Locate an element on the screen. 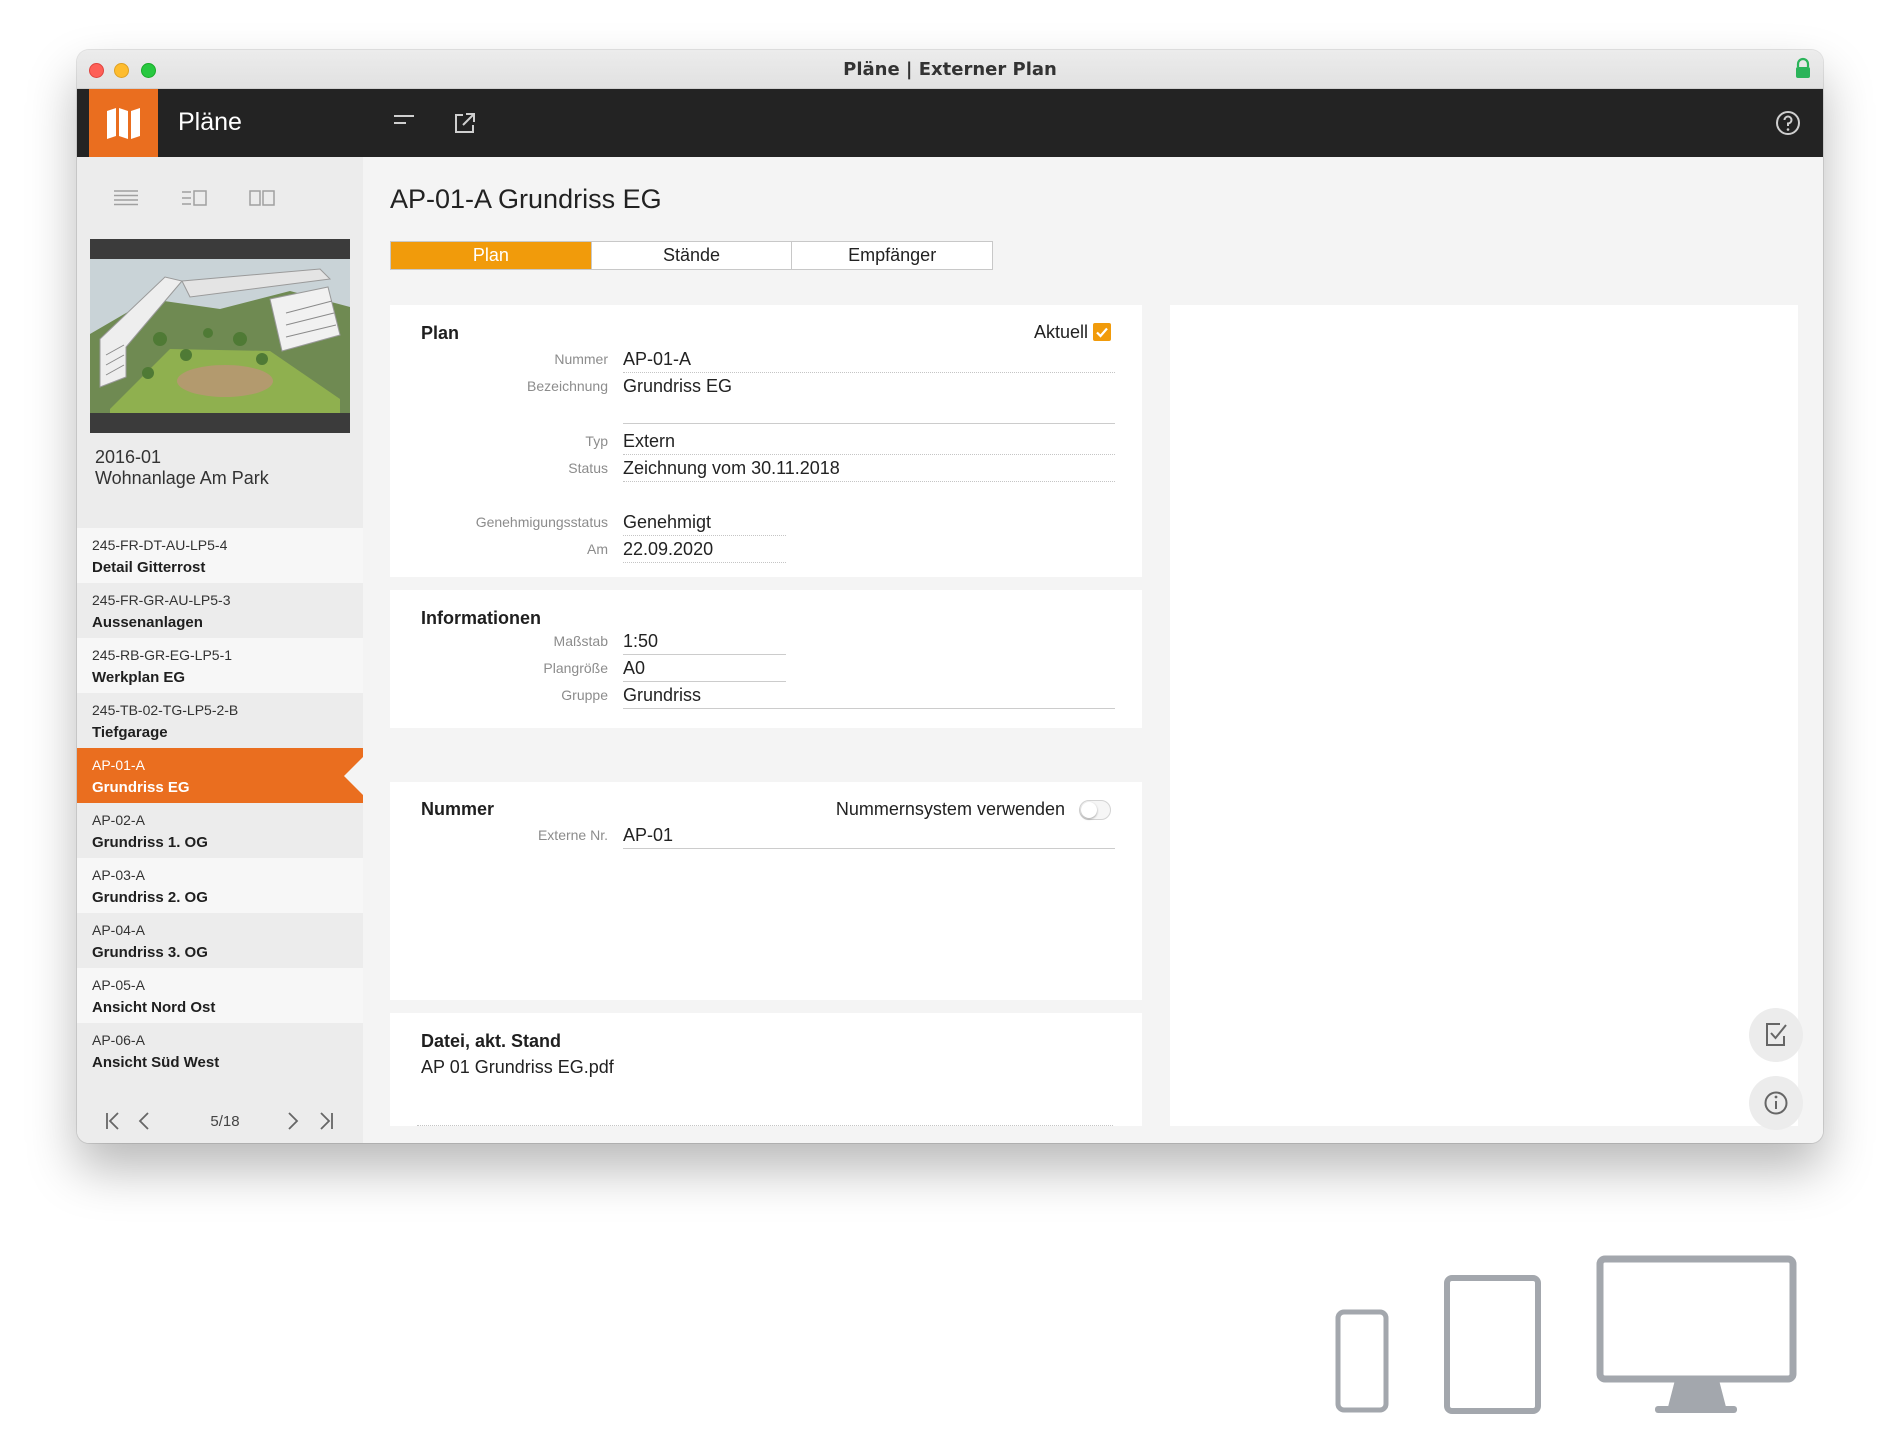  tab-plan: Plan is located at coordinates (491, 255).